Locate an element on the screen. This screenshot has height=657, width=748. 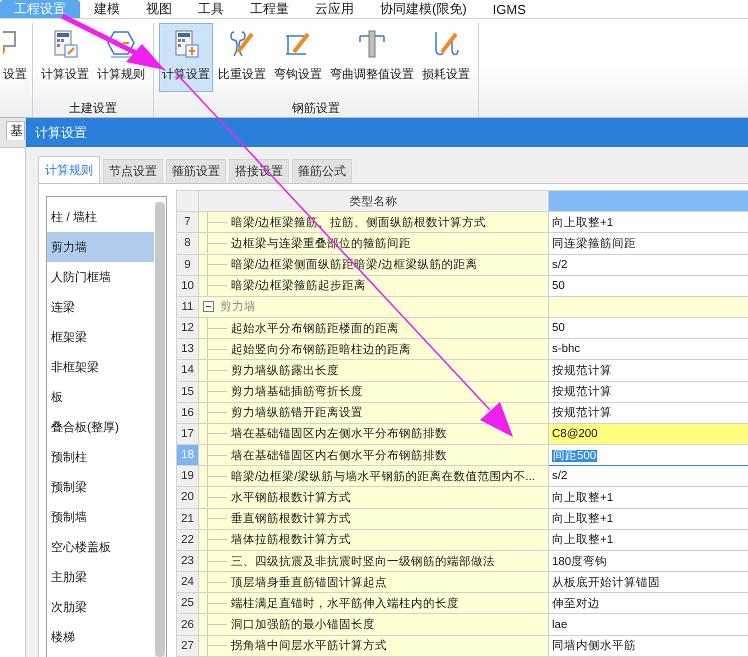
category-item: 人防门框墙 is located at coordinates (100, 277).